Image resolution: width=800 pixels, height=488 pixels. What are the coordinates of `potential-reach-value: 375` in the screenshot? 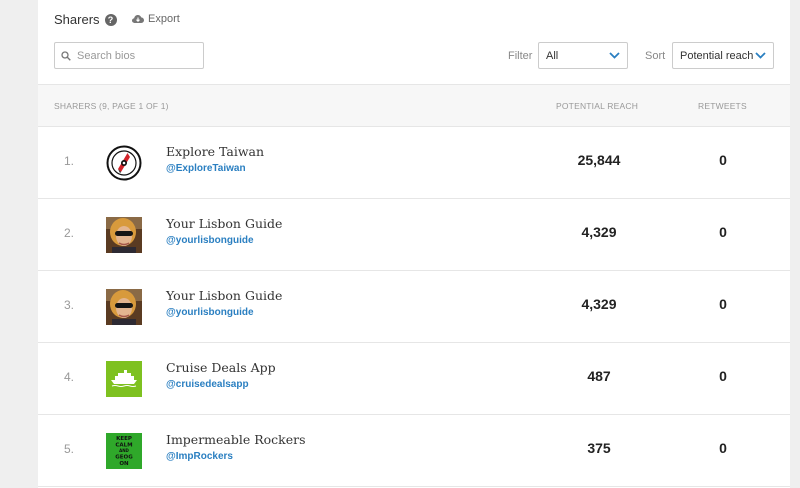 It's located at (599, 448).